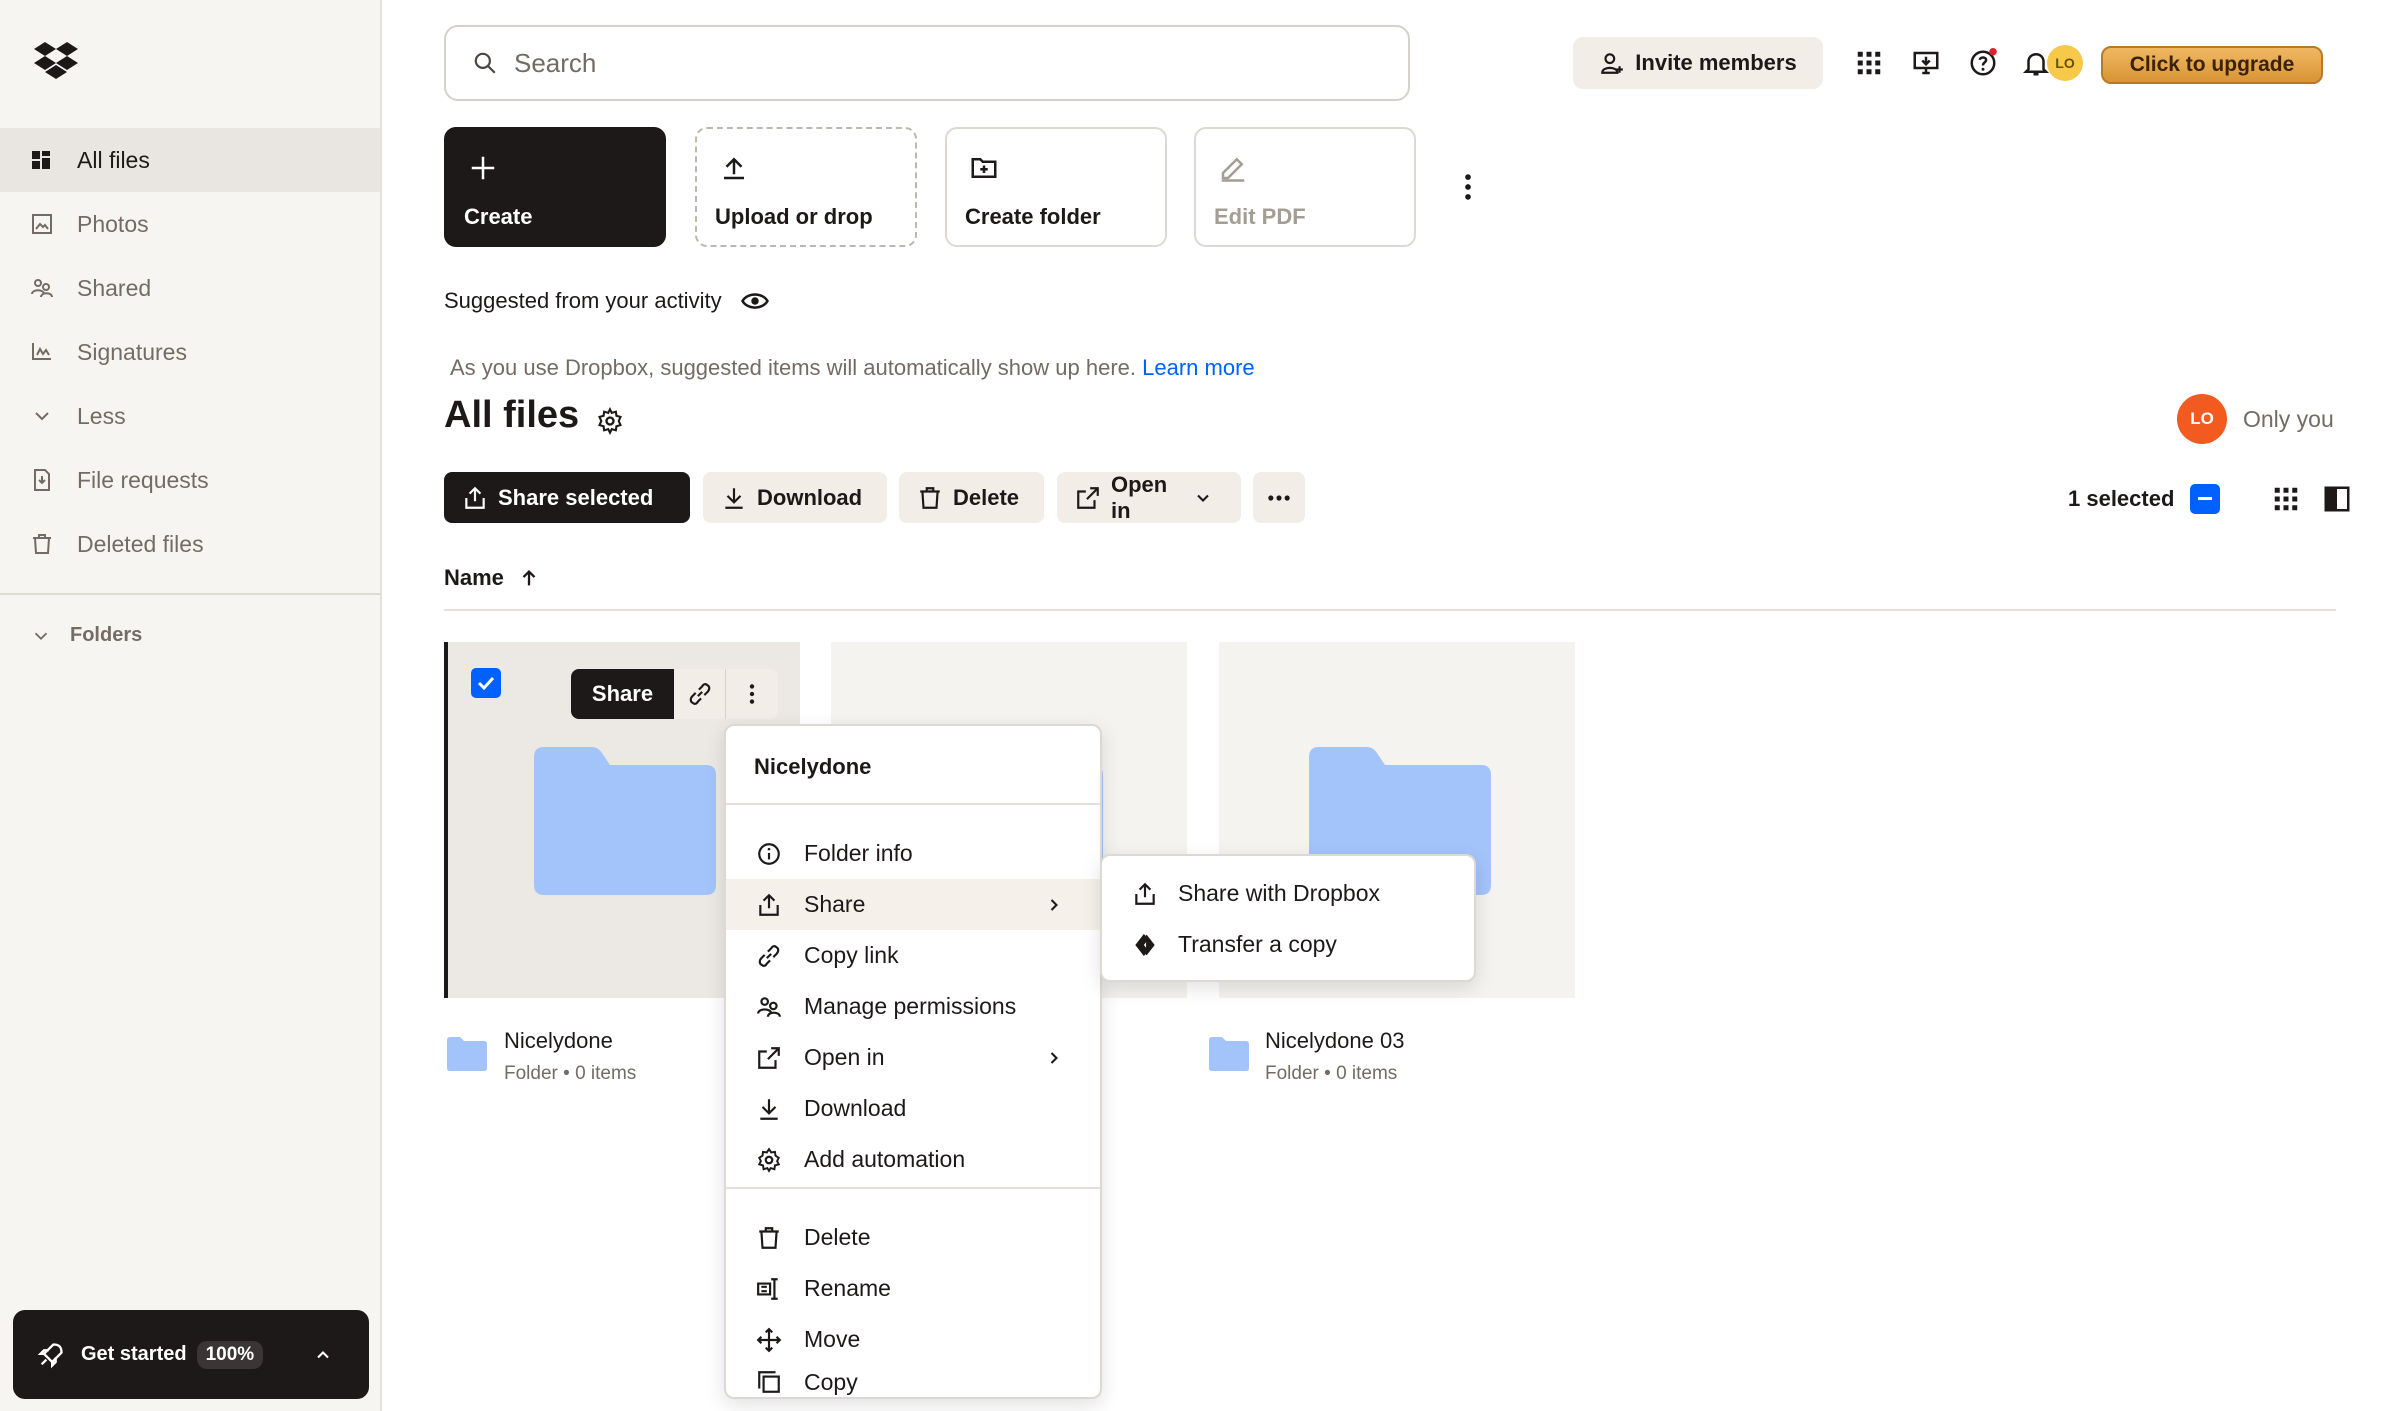 This screenshot has height=1411, width=2400. I want to click on gear-icon, so click(610, 421).